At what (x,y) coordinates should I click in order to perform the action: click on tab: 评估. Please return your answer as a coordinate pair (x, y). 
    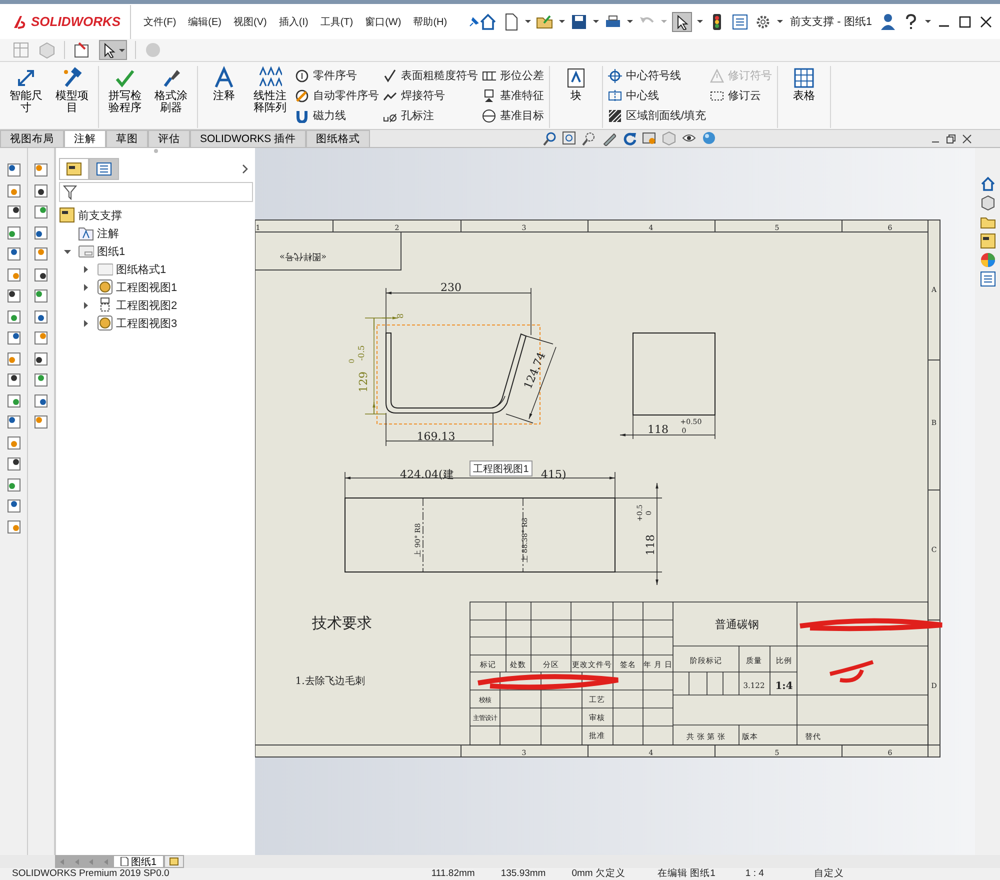
    Looking at the image, I should click on (169, 138).